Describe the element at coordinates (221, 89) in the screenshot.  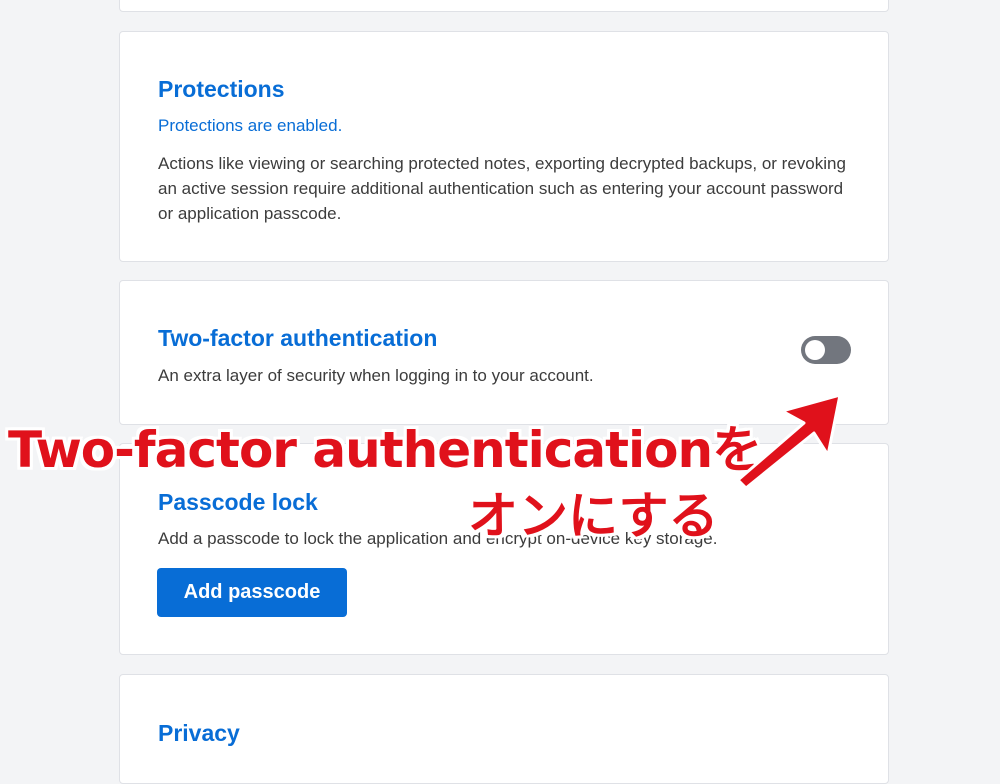
I see `protections-title: Protections` at that location.